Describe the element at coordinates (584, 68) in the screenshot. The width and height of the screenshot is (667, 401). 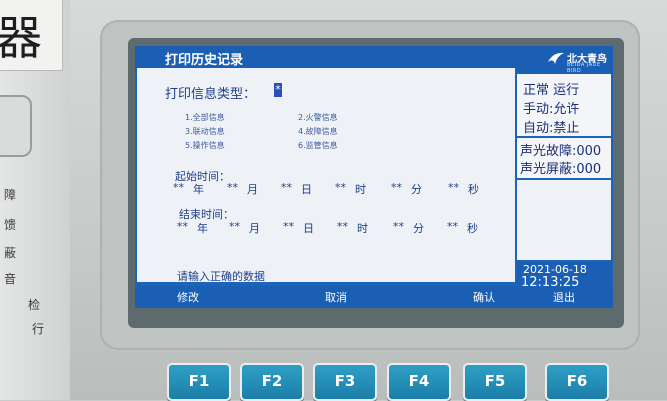
I see `brand-sub: BEIDA JADE BIRD` at that location.